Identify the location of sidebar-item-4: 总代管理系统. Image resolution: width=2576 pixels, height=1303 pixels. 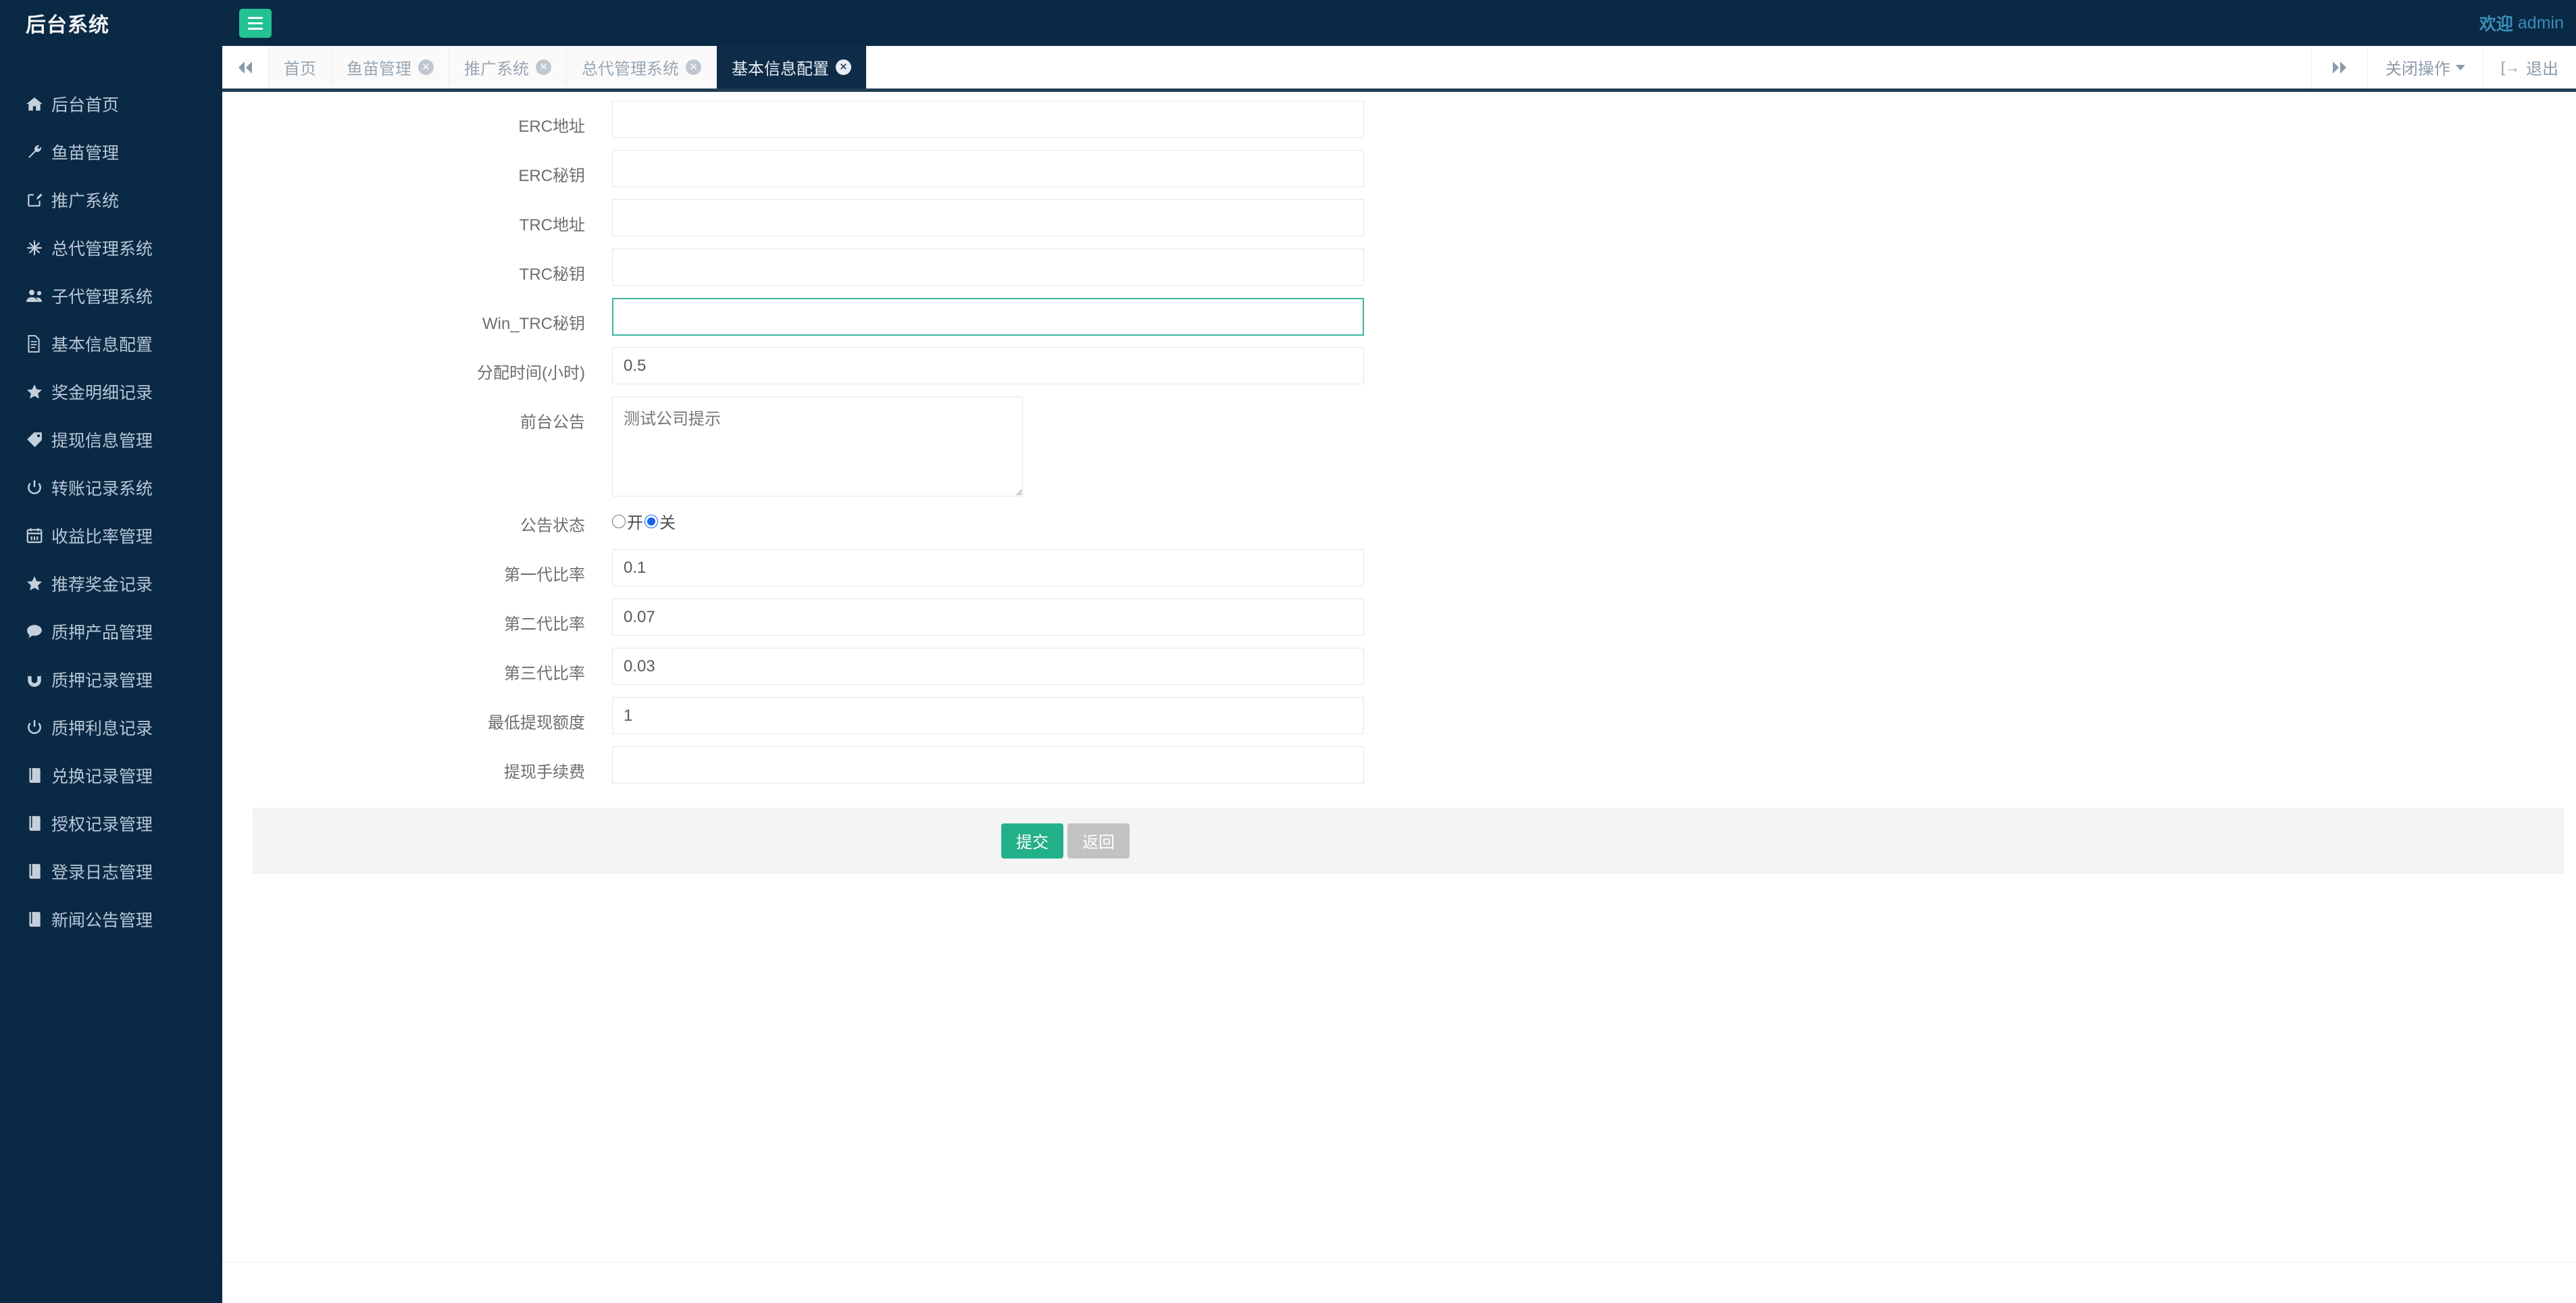
(111, 248).